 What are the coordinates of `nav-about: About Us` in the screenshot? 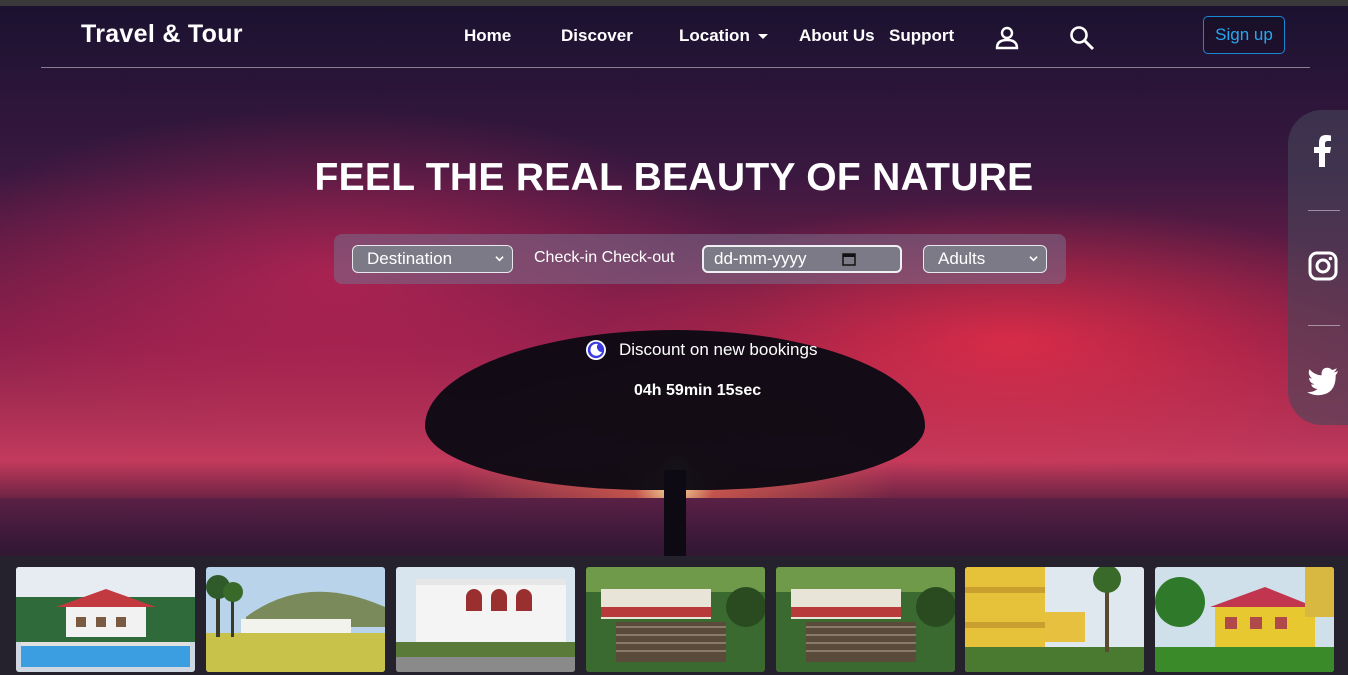 It's located at (837, 36).